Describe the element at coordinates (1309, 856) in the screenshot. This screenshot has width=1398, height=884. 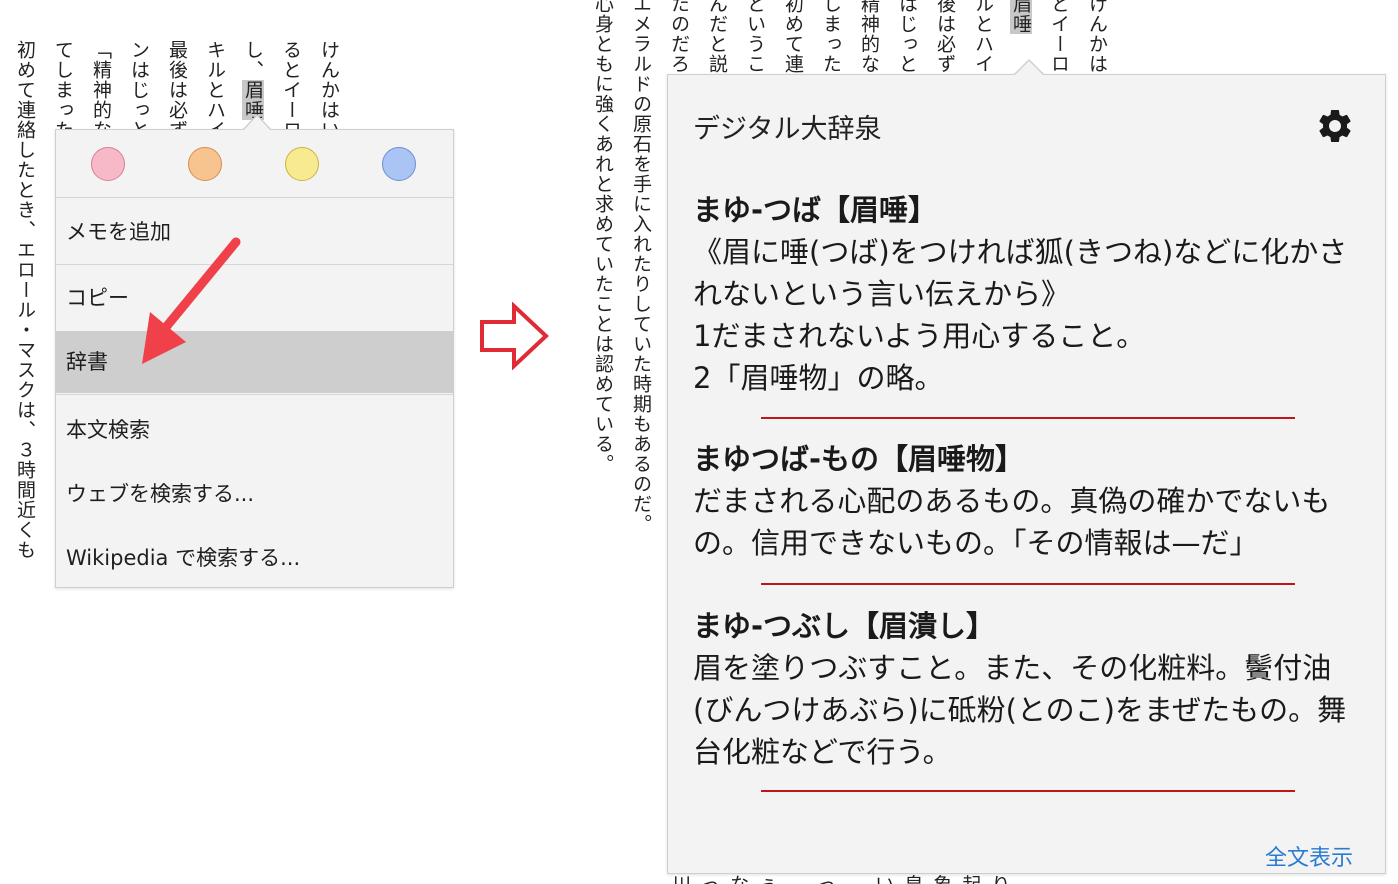
I see `full-text-link: 全文表示` at that location.